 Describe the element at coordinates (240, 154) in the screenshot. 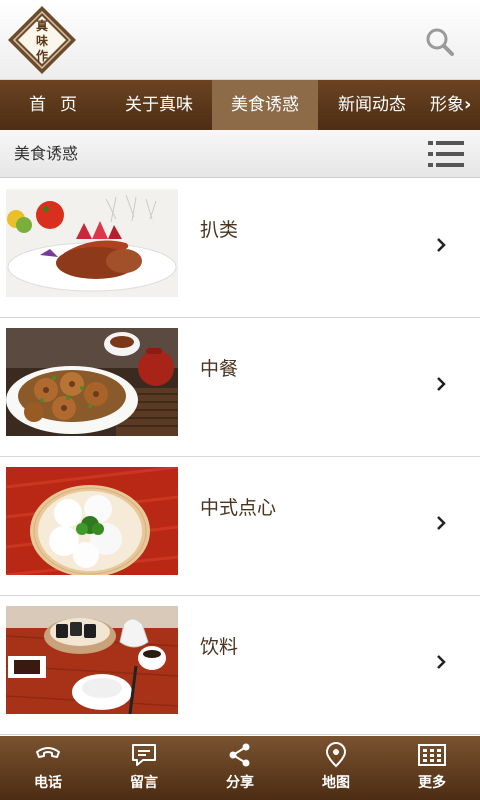

I see `section-header: 美食诱惑` at that location.